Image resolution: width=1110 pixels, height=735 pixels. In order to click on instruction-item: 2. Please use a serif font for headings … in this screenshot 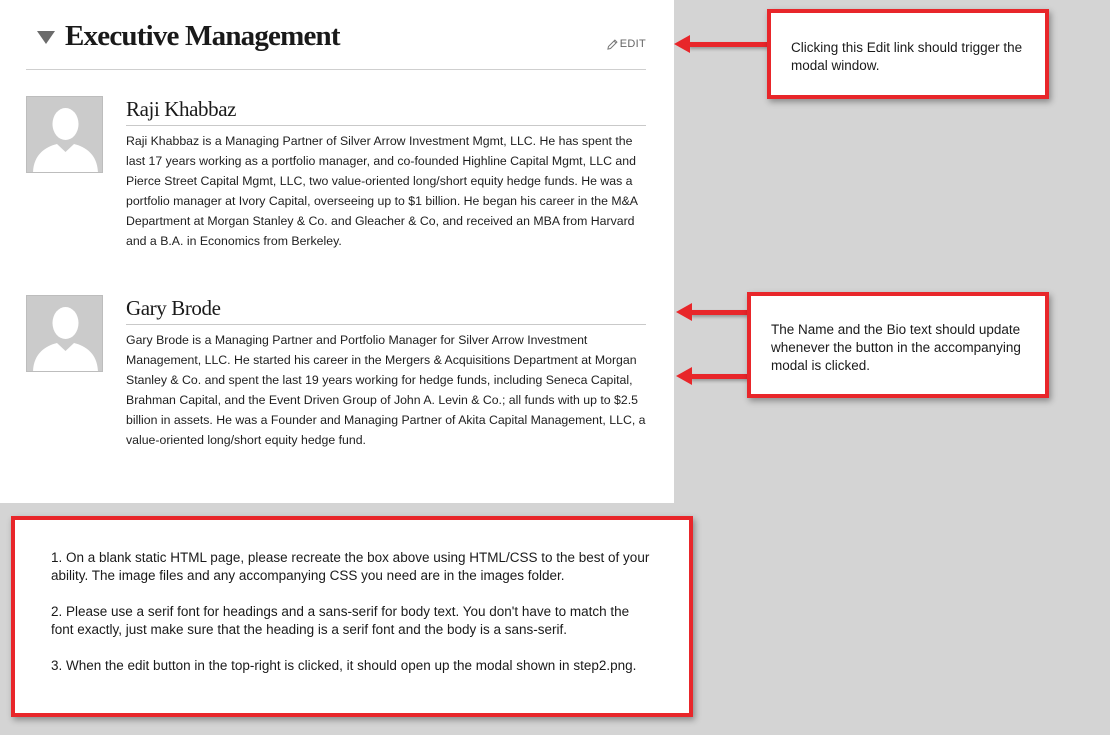, I will do `click(340, 620)`.